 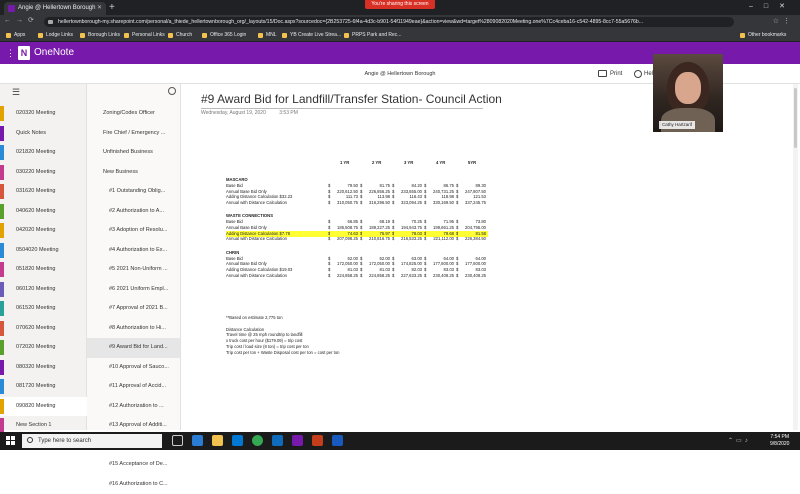 What do you see at coordinates (344, 196) in the screenshot?
I see `table-cell: 111.73` at bounding box center [344, 196].